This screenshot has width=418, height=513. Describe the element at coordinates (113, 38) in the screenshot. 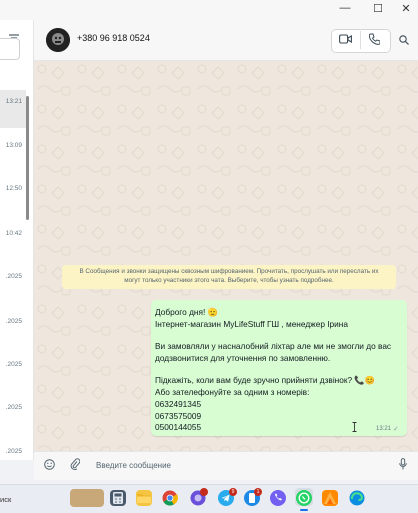

I see `contact-name: +380 96 918 0524` at that location.